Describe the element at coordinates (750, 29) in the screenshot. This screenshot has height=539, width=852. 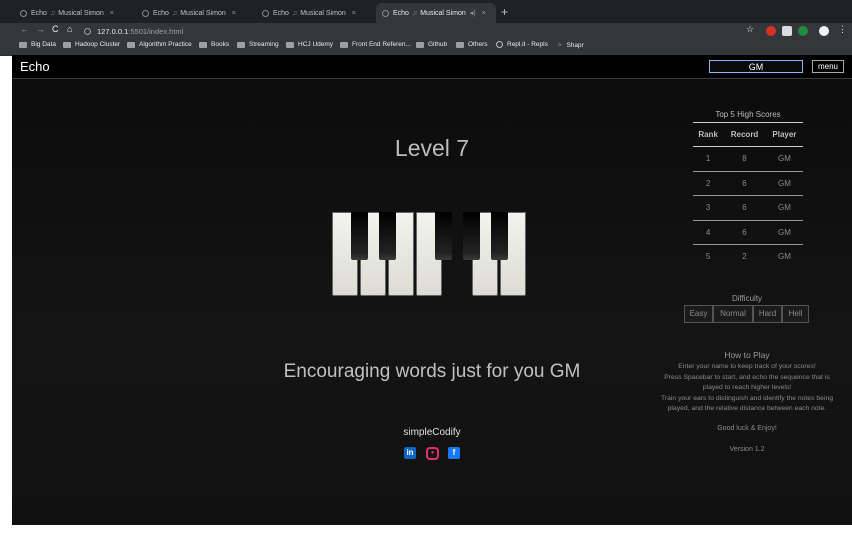
I see `bookmark-star-icon: ☆` at that location.